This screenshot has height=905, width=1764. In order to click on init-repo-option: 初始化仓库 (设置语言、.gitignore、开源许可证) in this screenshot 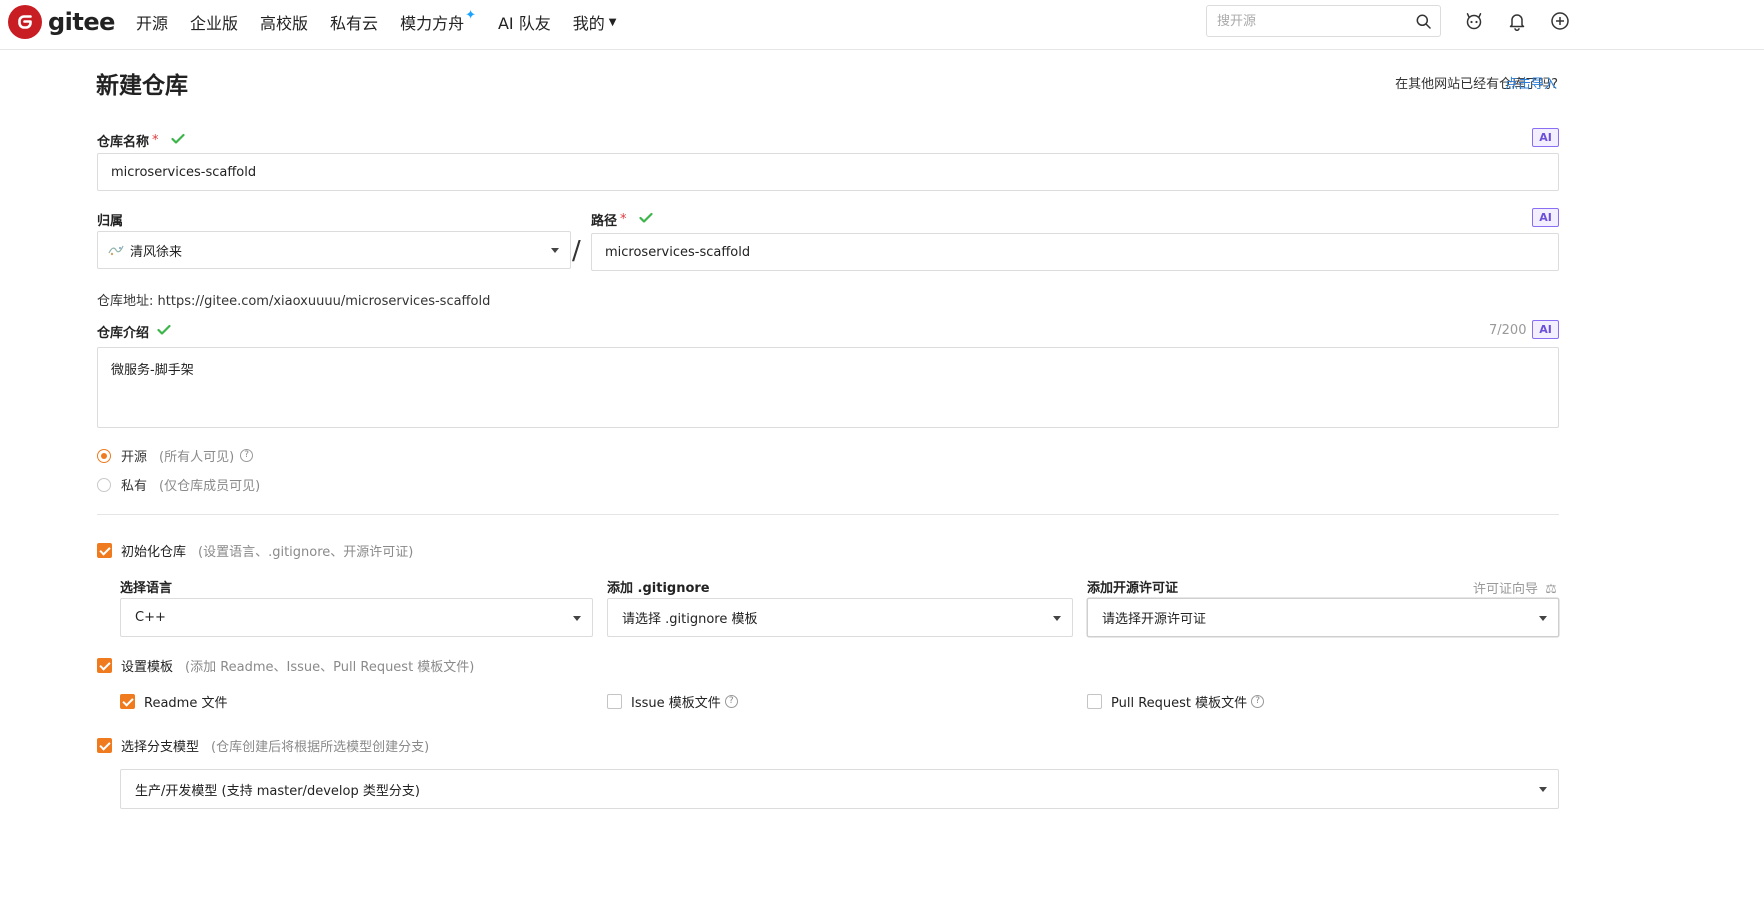, I will do `click(255, 550)`.